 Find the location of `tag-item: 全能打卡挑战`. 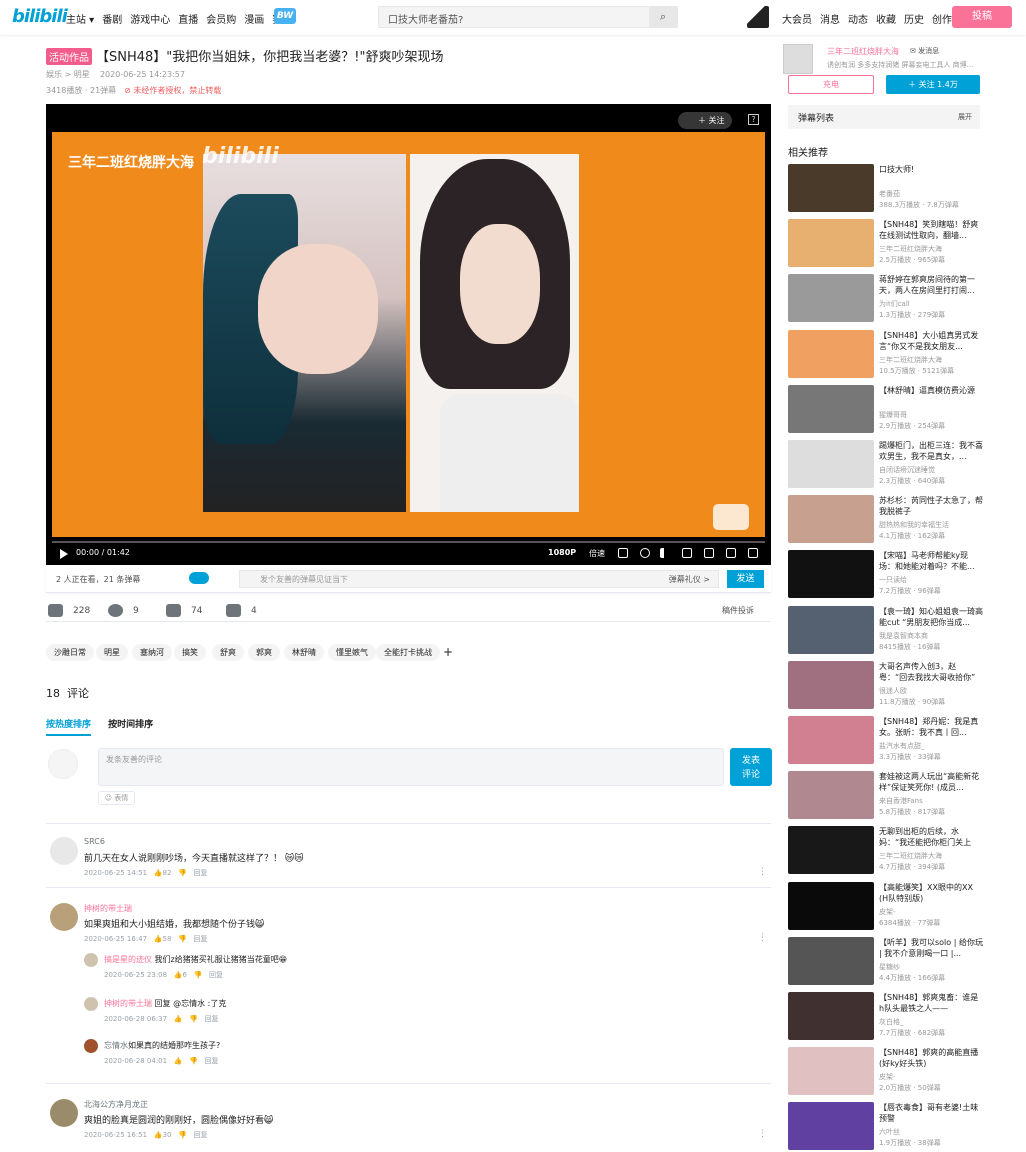

tag-item: 全能打卡挑战 is located at coordinates (408, 652).